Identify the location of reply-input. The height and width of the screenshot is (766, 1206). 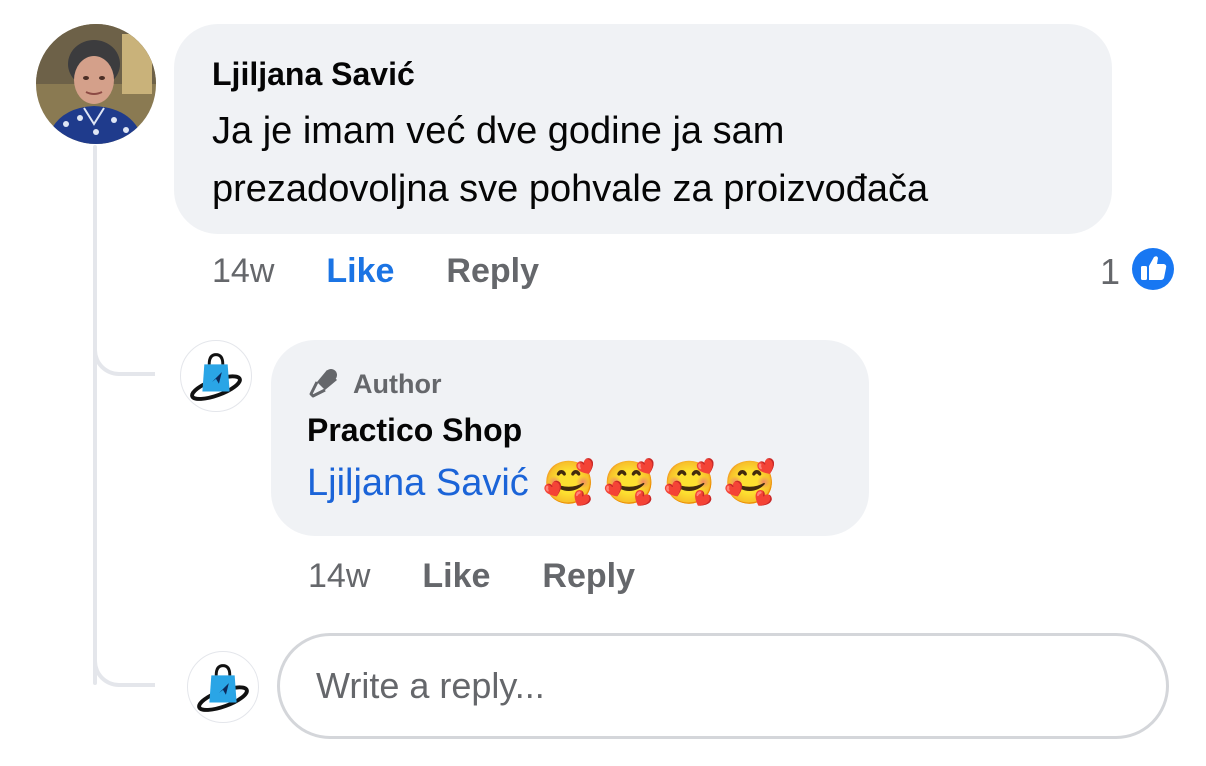
(723, 686).